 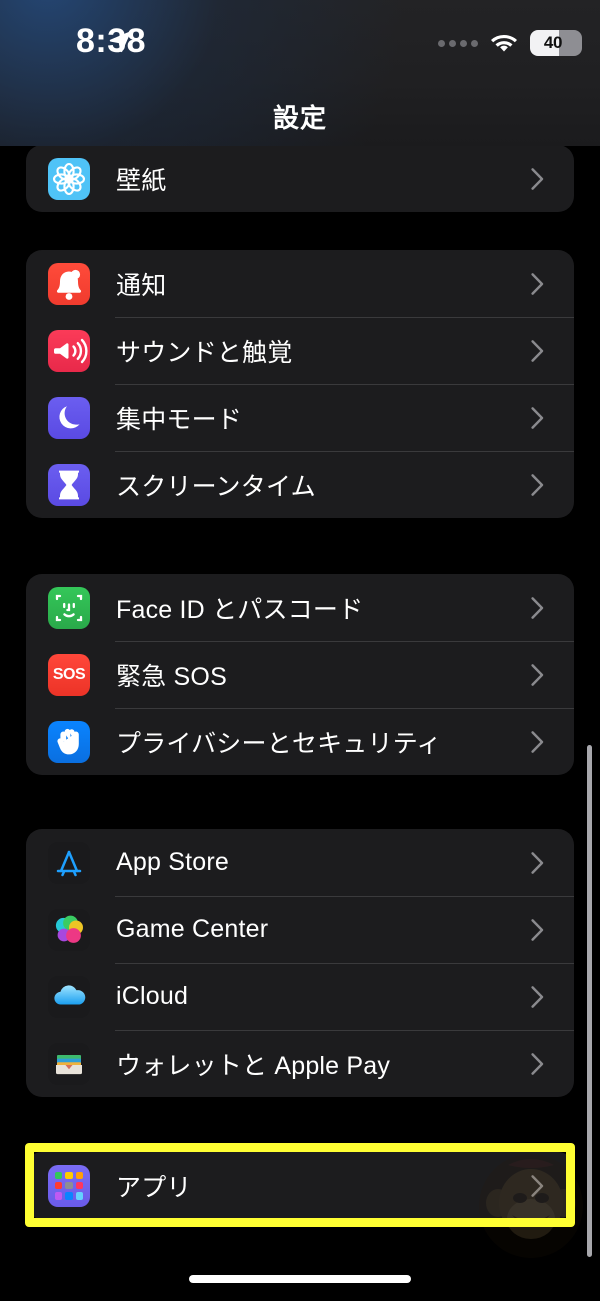 I want to click on location-arrow-icon, so click(x=121, y=41).